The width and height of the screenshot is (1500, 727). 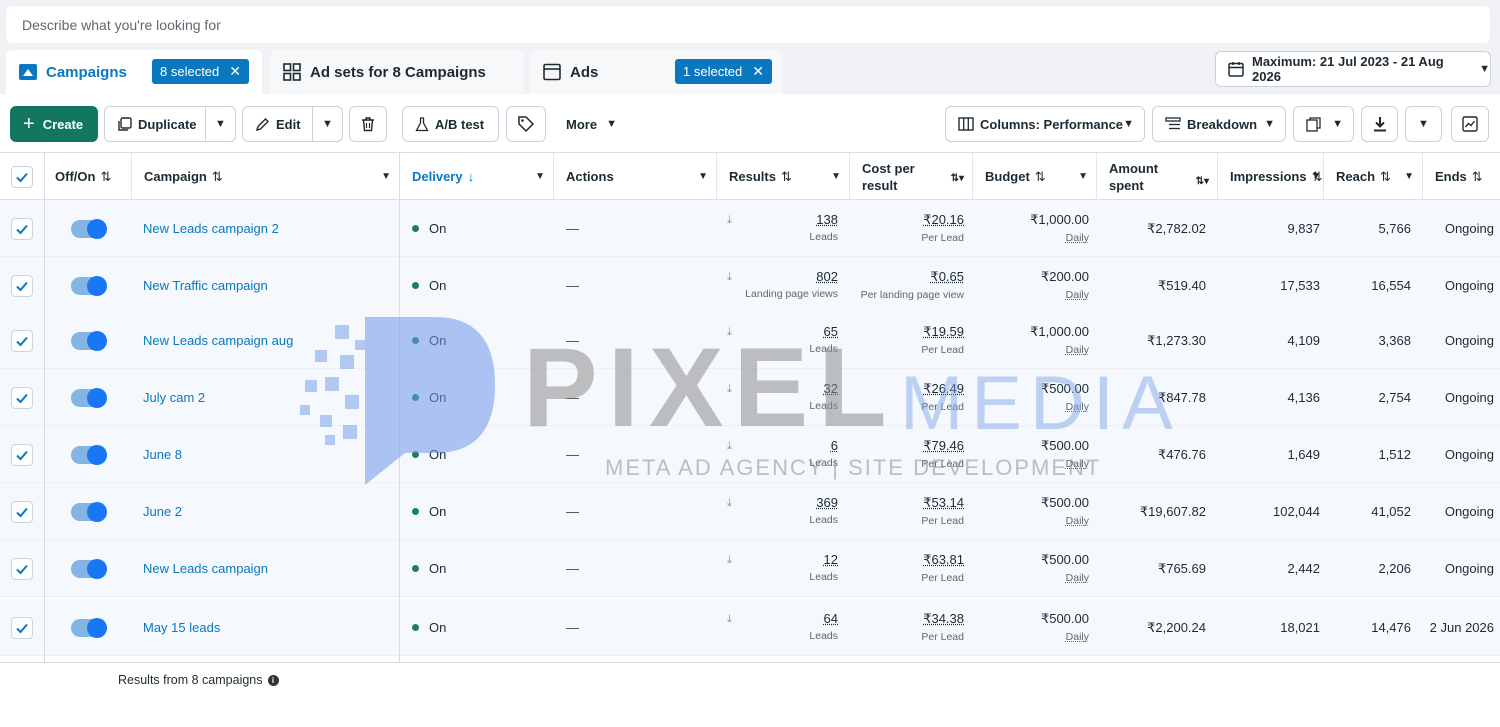 I want to click on column-header-results: Results ⇅ ▼, so click(x=783, y=176).